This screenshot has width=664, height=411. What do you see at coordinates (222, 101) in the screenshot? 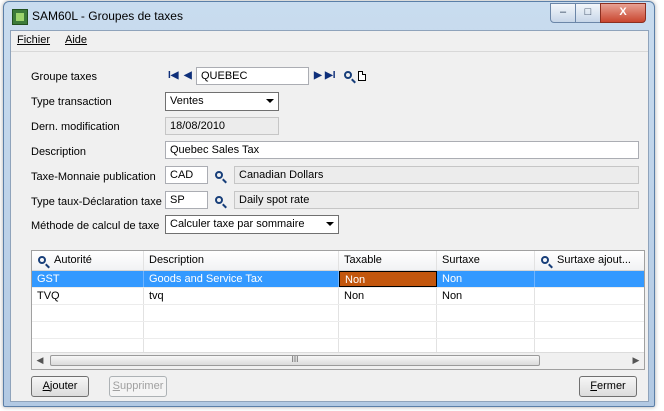
I see `type-transaction-select: Ventes` at bounding box center [222, 101].